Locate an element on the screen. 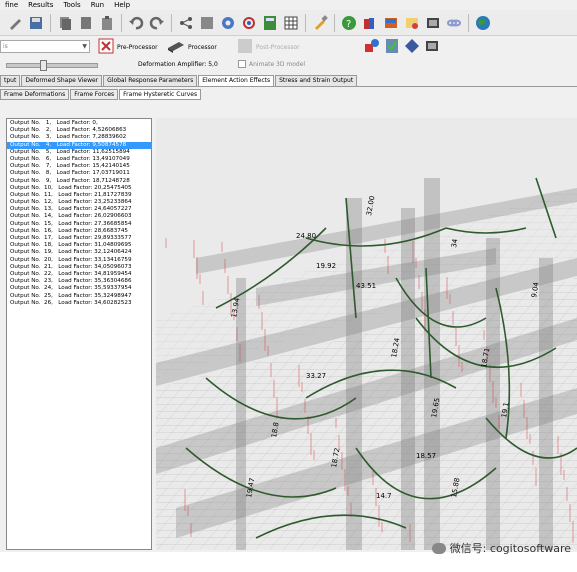 This screenshot has height=572, width=577. output-list-item: Output No. 19, Load Factor: 32,12406424 is located at coordinates (79, 252).